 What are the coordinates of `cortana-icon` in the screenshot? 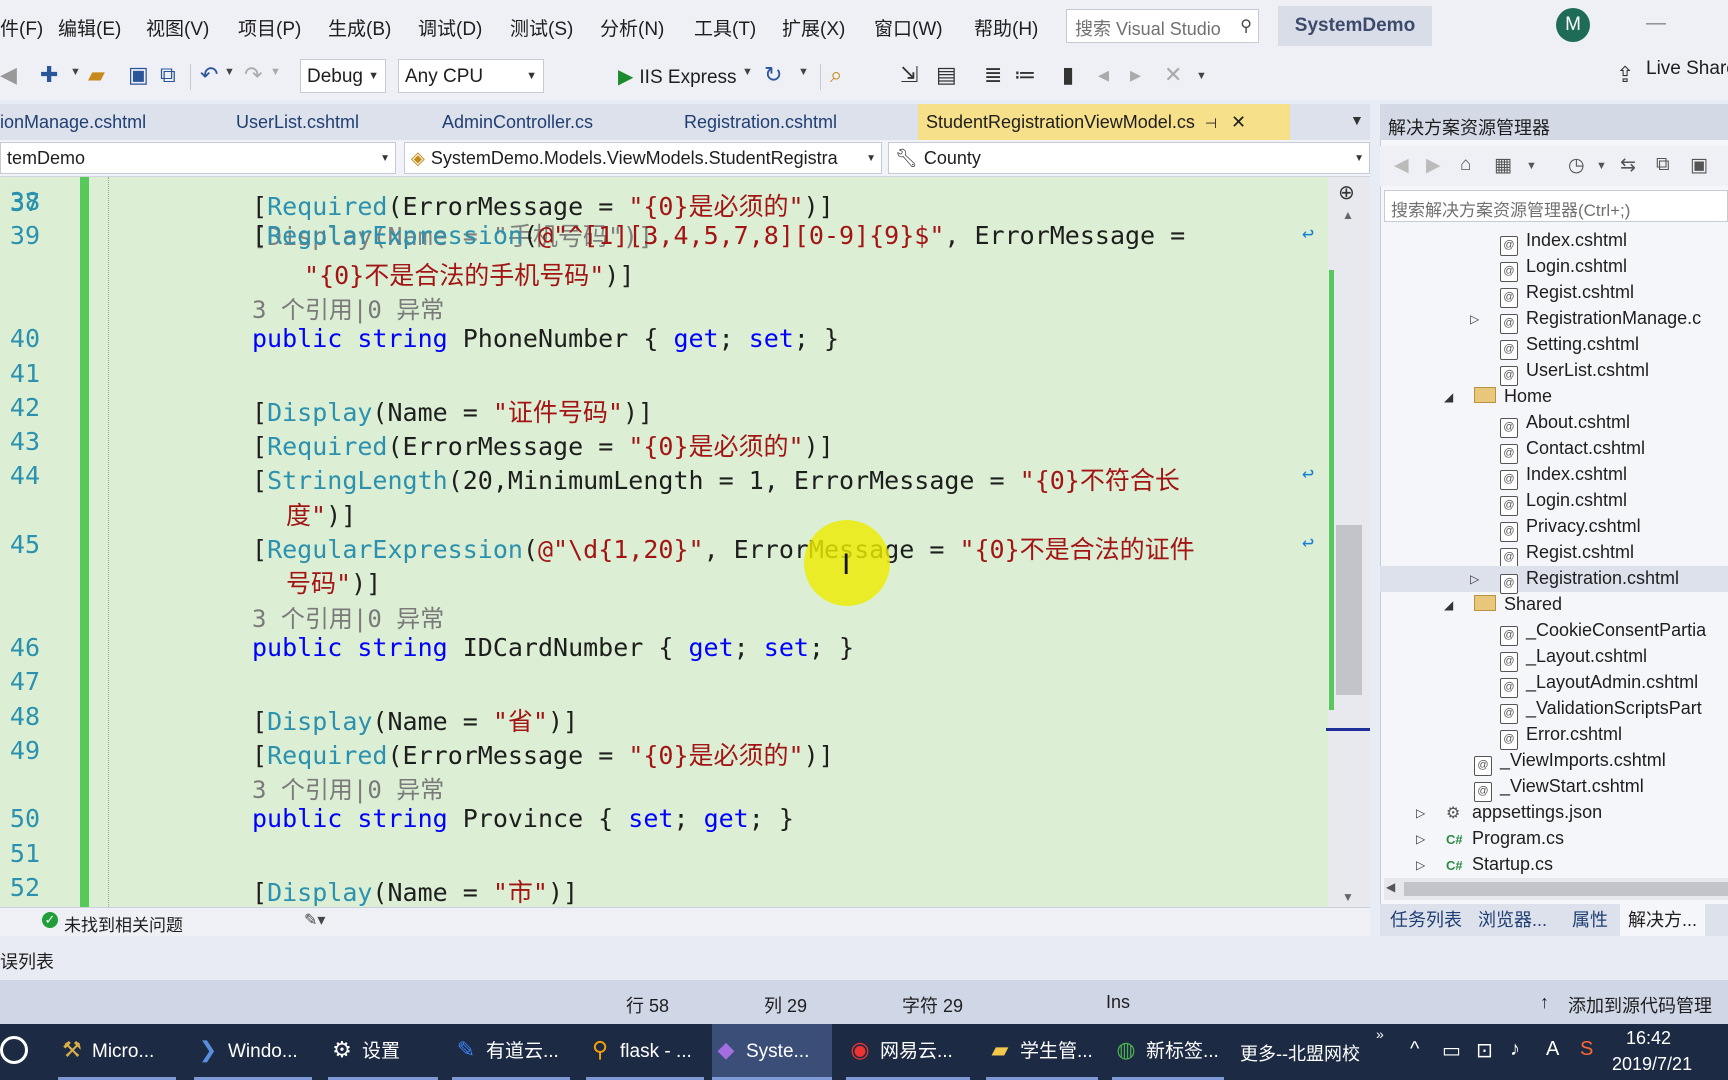 It's located at (14, 1050).